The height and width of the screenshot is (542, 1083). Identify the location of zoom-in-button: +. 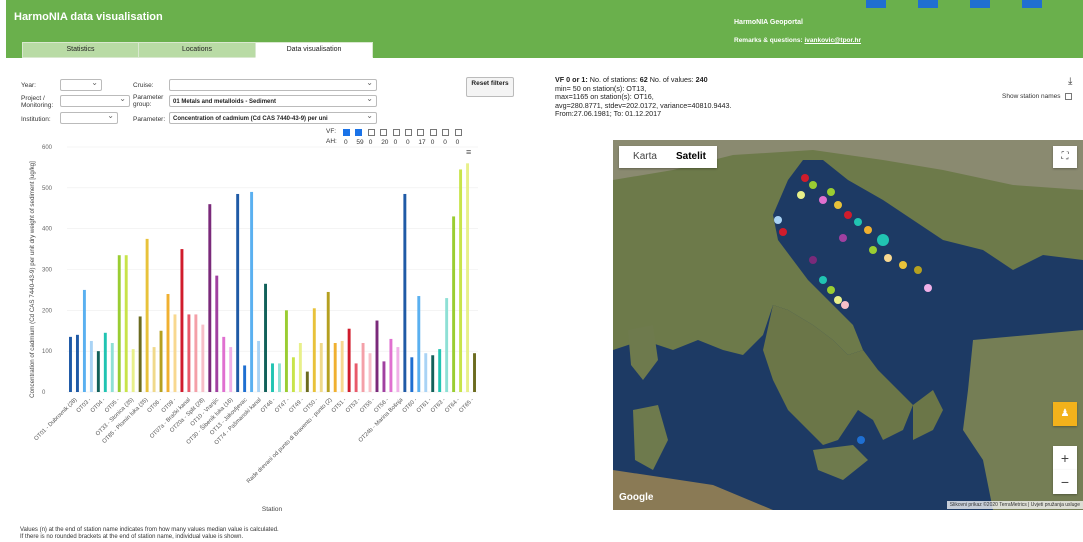
(1065, 458).